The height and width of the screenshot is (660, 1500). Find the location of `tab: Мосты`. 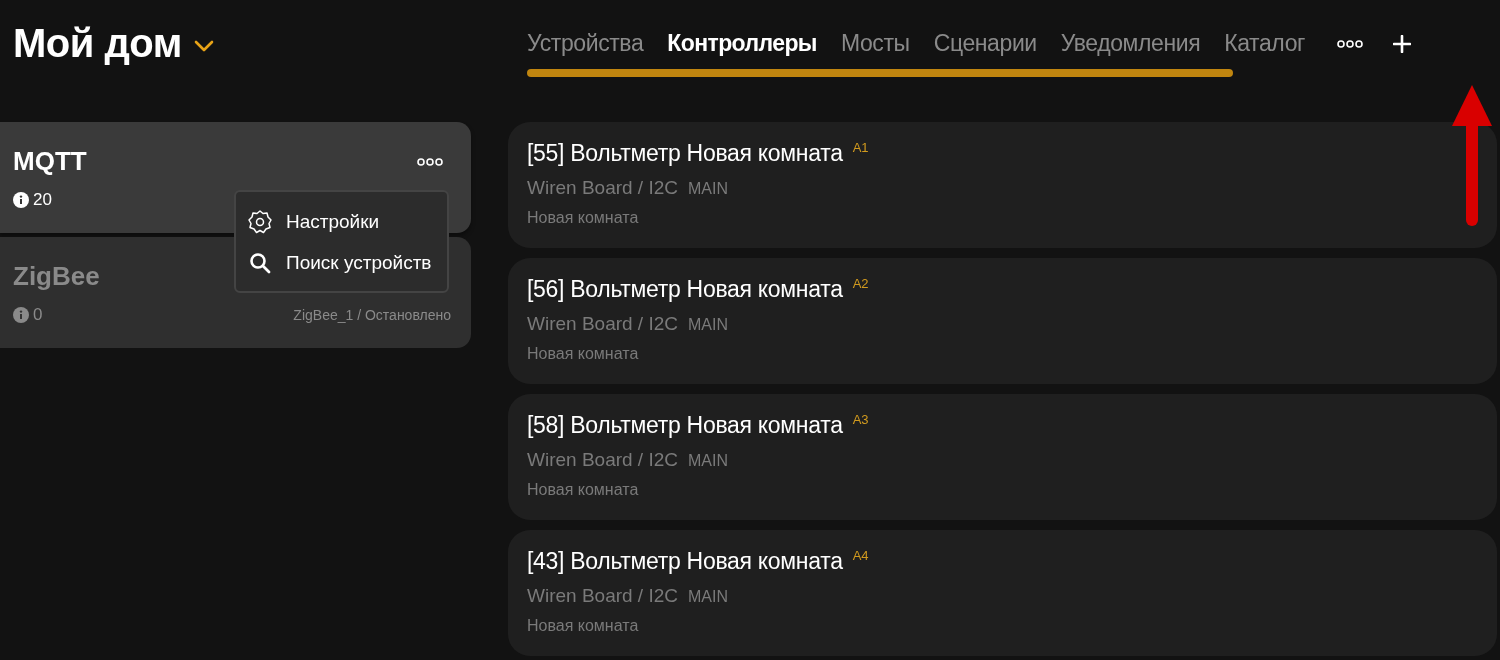

tab: Мосты is located at coordinates (875, 43).